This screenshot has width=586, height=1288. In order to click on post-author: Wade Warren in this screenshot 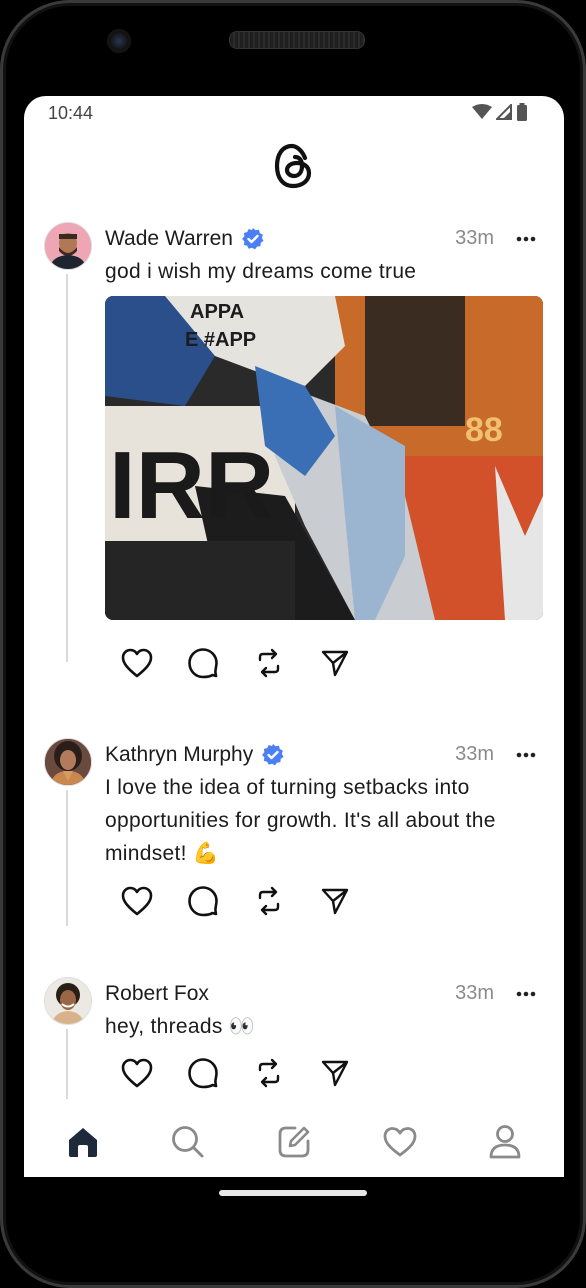, I will do `click(185, 239)`.